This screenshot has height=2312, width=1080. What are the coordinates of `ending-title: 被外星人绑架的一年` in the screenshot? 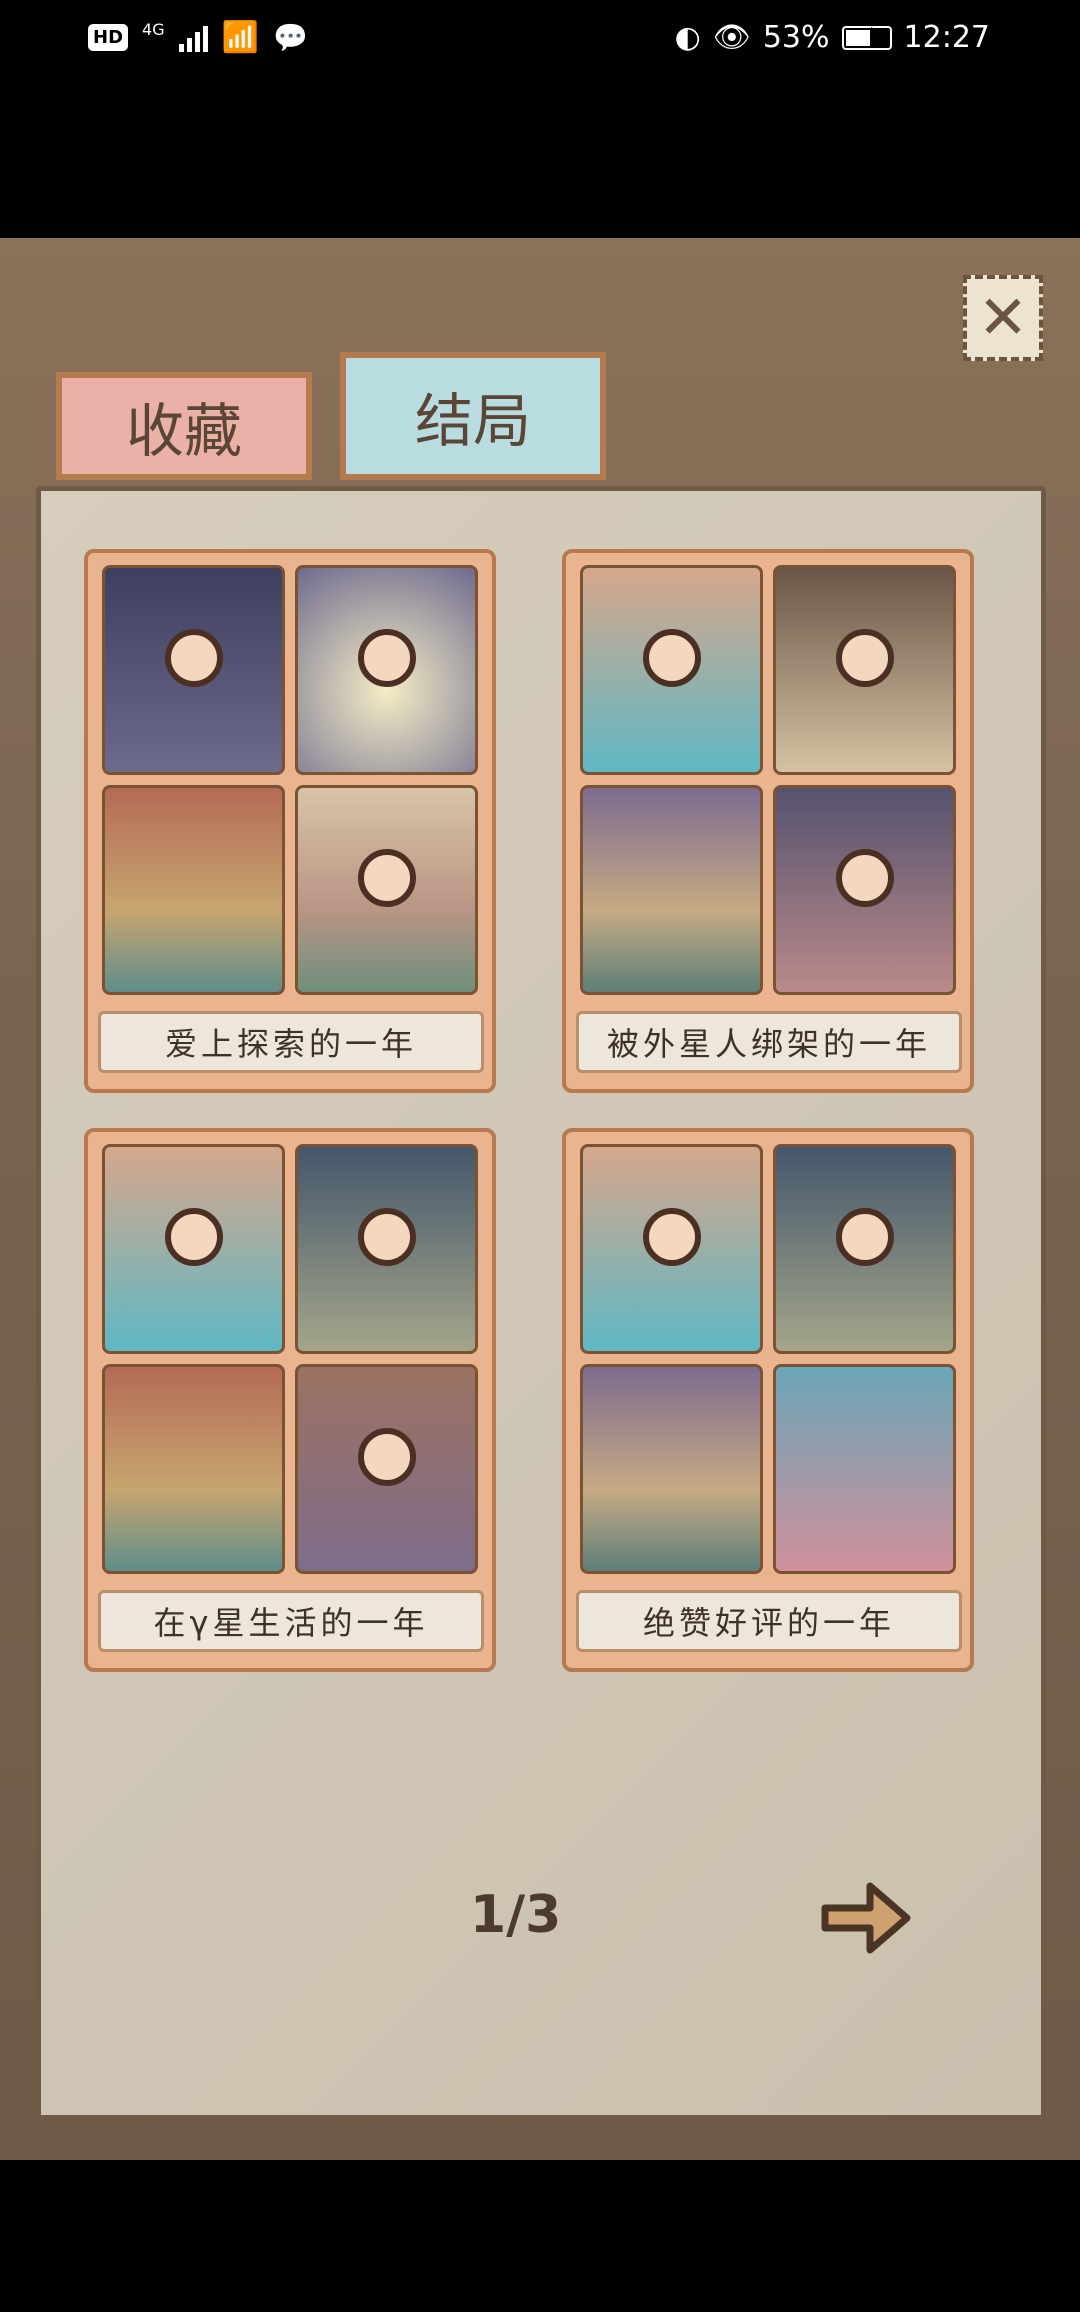 It's located at (769, 1042).